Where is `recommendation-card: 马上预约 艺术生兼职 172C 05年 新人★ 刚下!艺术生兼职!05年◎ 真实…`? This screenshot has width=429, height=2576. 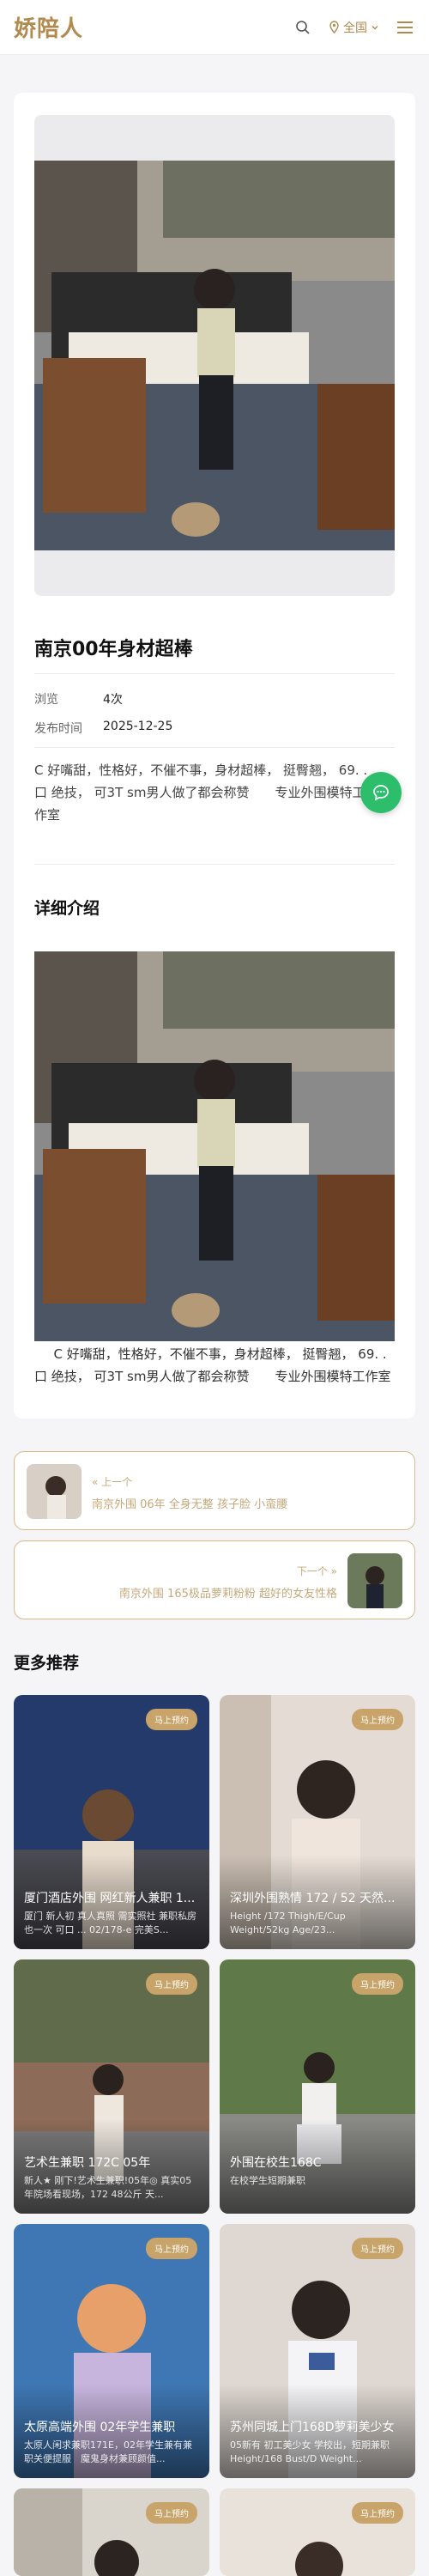 recommendation-card: 马上预约 艺术生兼职 172C 05年 新人★ 刚下!艺术生兼职!05年◎ 真实… is located at coordinates (112, 2086).